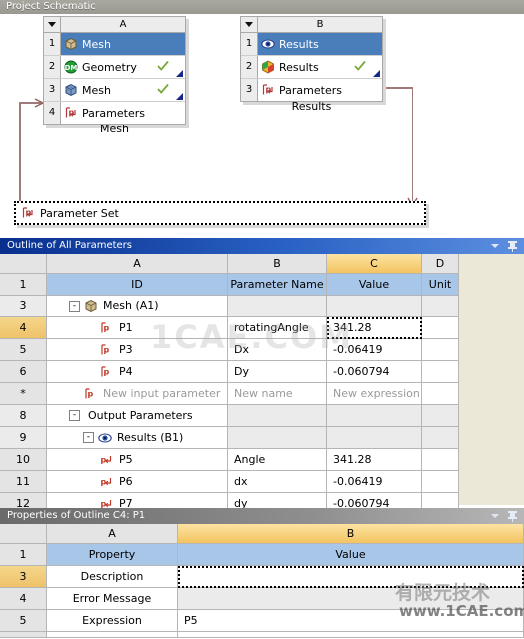  I want to click on outline-cell-name: Angle, so click(277, 460).